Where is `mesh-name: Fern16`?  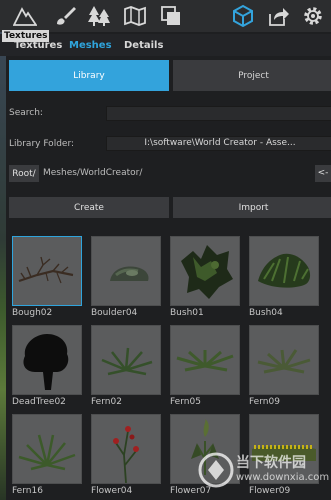
mesh-name: Fern16 is located at coordinates (27, 491).